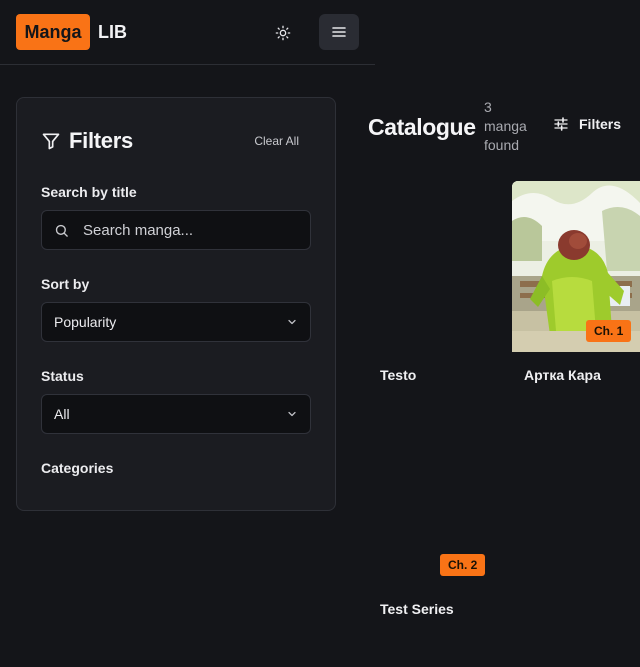  What do you see at coordinates (562, 375) in the screenshot?
I see `manga-card-title: Артка Кара` at bounding box center [562, 375].